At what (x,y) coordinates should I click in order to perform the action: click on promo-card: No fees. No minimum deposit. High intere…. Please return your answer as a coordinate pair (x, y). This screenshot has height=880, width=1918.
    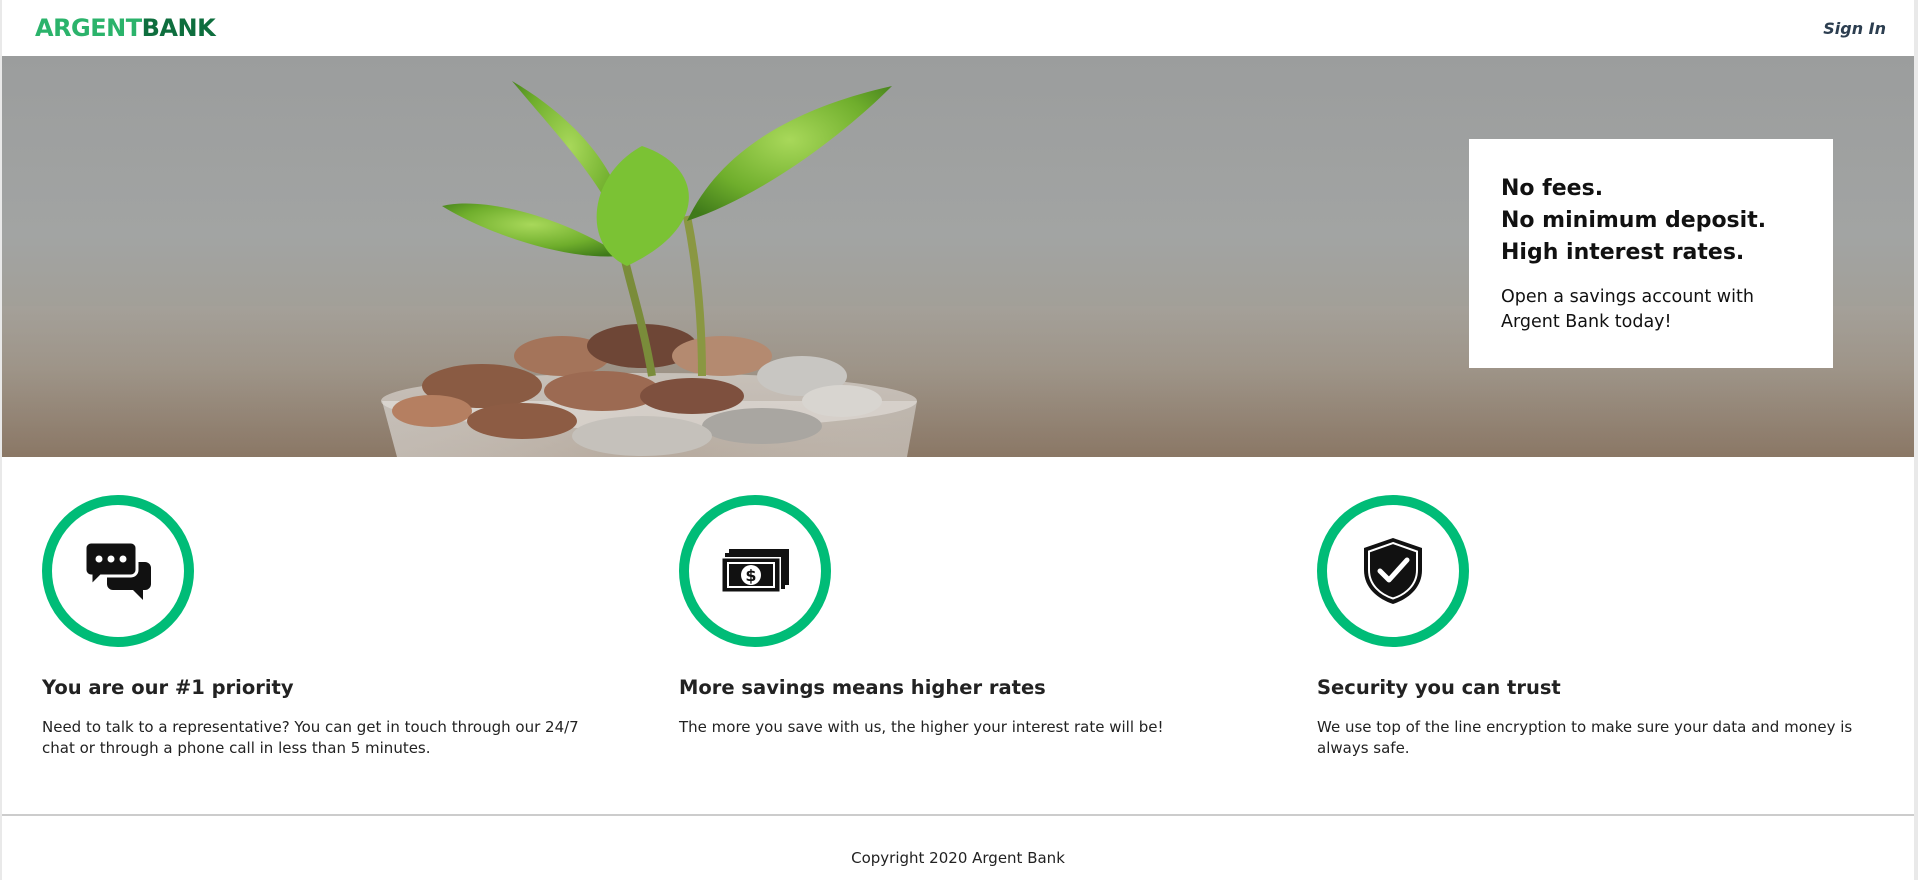
    Looking at the image, I should click on (1651, 253).